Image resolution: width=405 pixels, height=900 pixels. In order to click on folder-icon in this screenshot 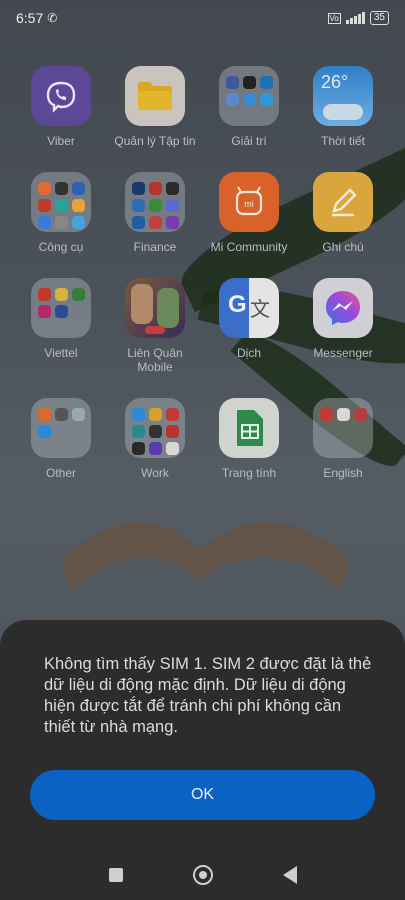, I will do `click(155, 96)`.